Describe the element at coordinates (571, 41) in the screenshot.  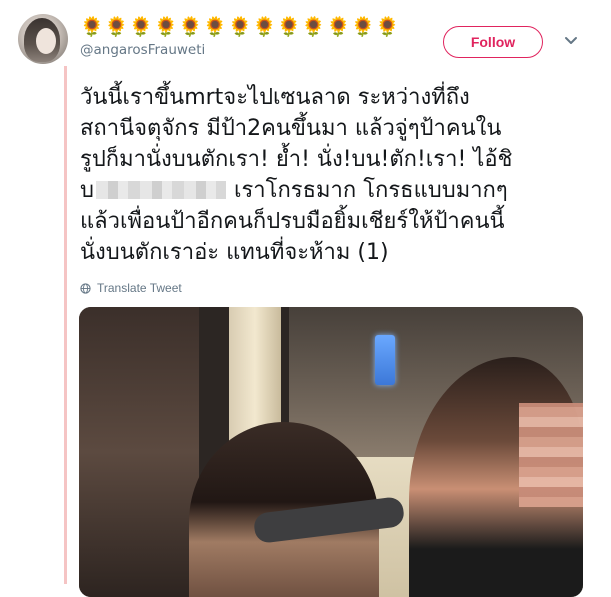
I see `chevron-down-icon` at that location.